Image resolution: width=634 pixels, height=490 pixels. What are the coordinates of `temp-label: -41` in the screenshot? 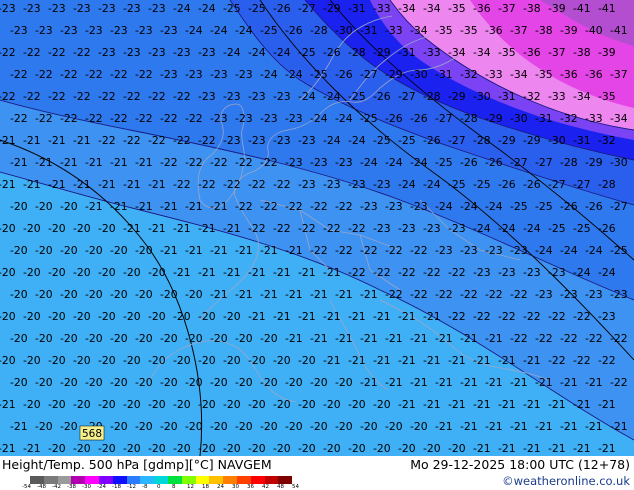 It's located at (607, 8).